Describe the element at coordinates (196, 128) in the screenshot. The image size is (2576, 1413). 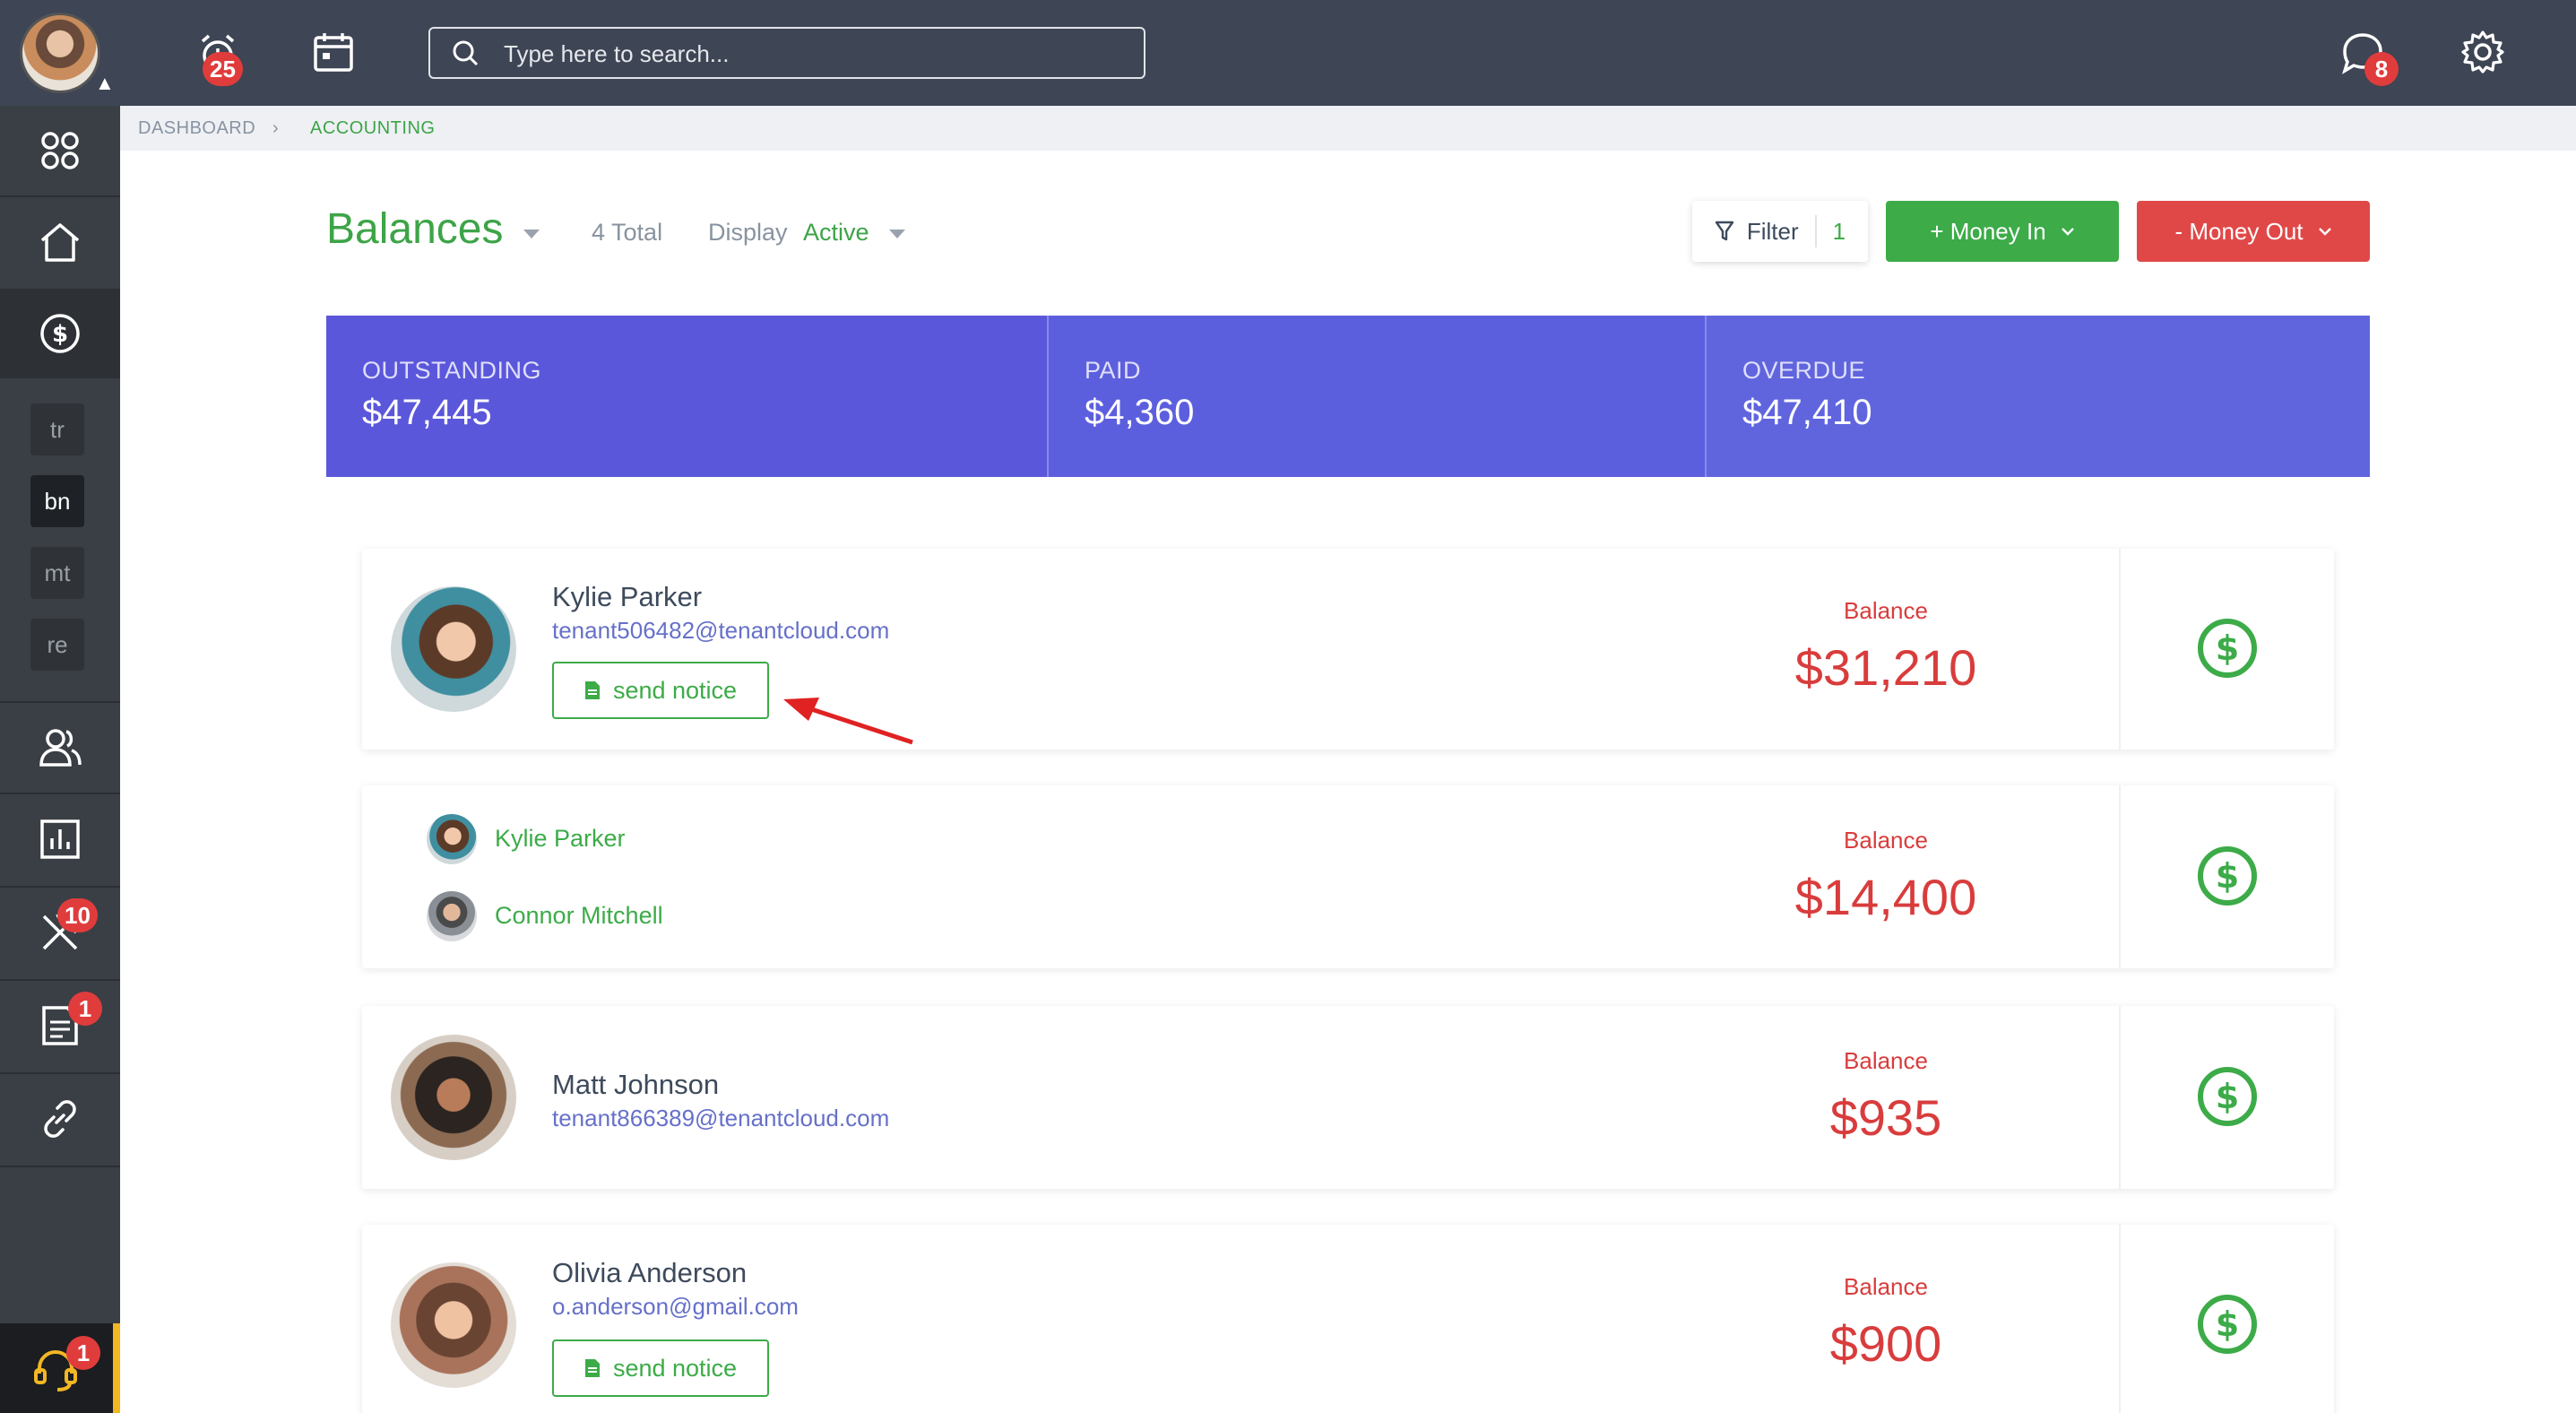
I see `breadcrumb-dashboard: DASHBOARD` at that location.